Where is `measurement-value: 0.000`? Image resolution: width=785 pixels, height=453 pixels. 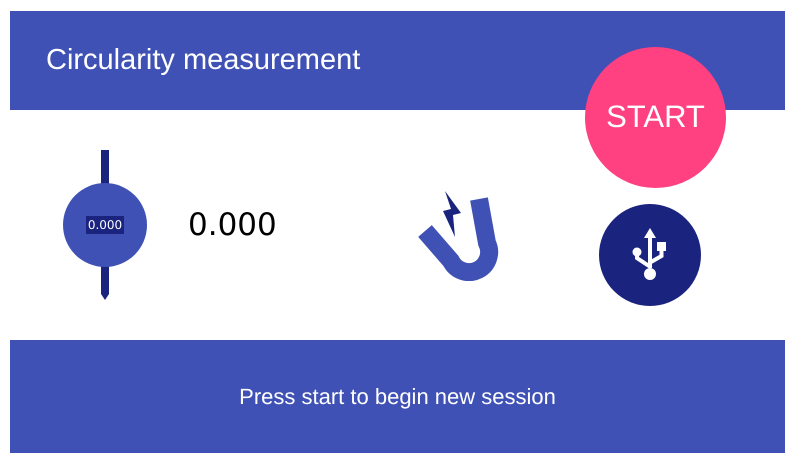 measurement-value: 0.000 is located at coordinates (232, 225).